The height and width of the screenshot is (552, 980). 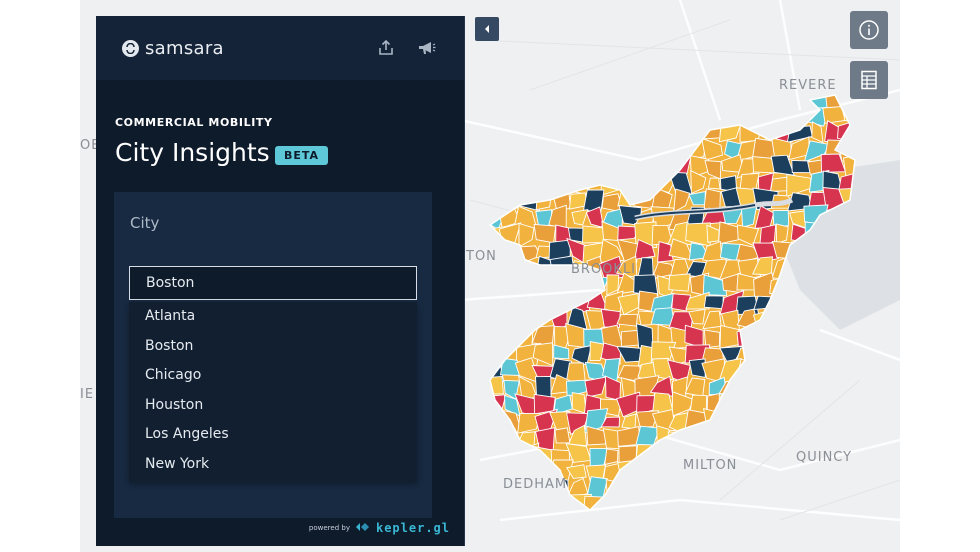 What do you see at coordinates (535, 484) in the screenshot?
I see `map-label-dedham: DEDHAM` at bounding box center [535, 484].